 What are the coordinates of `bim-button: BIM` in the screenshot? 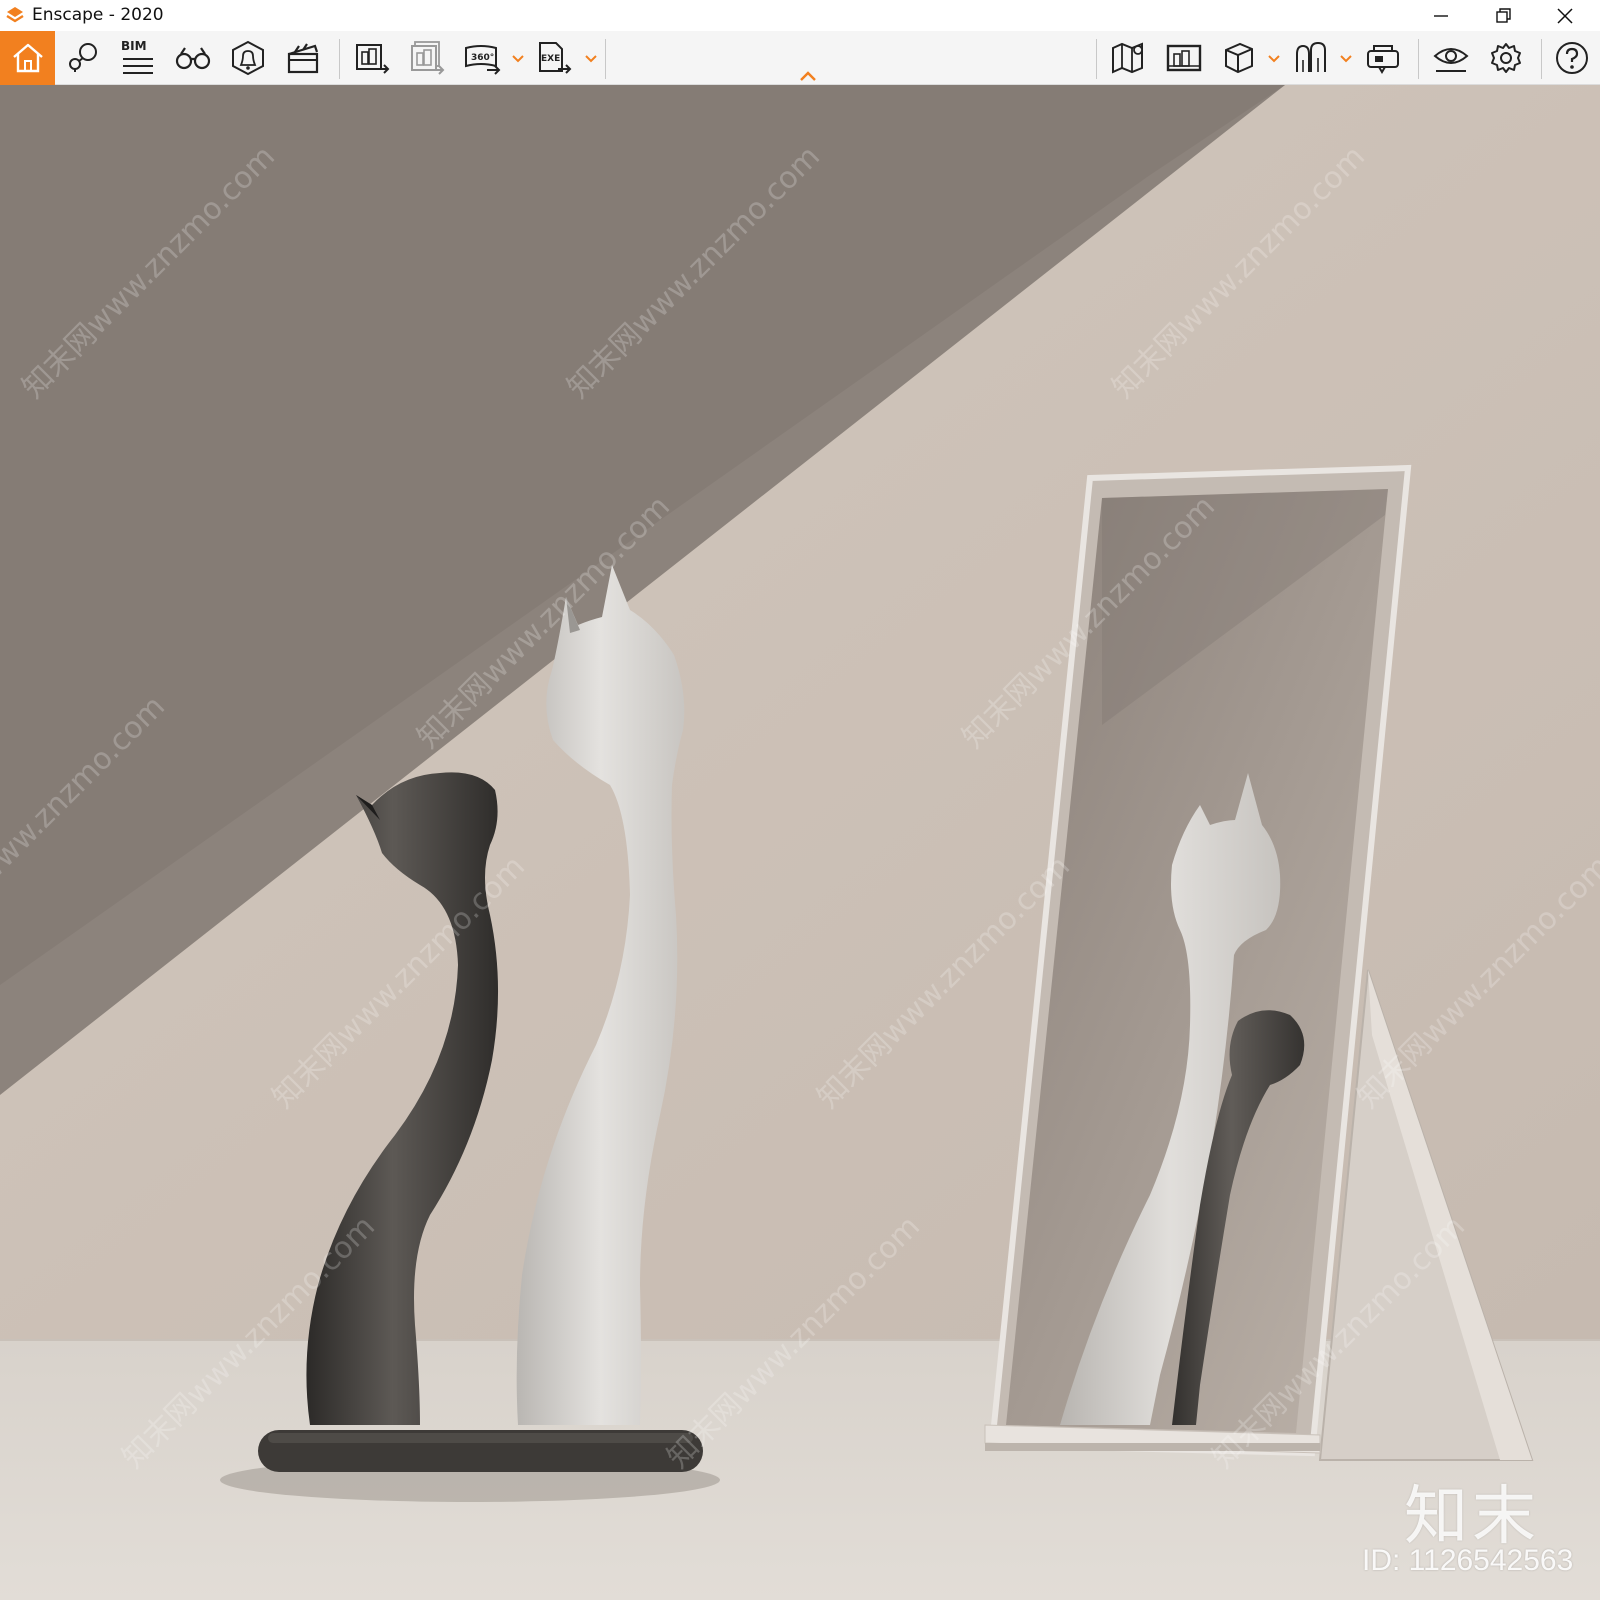 It's located at (138, 58).